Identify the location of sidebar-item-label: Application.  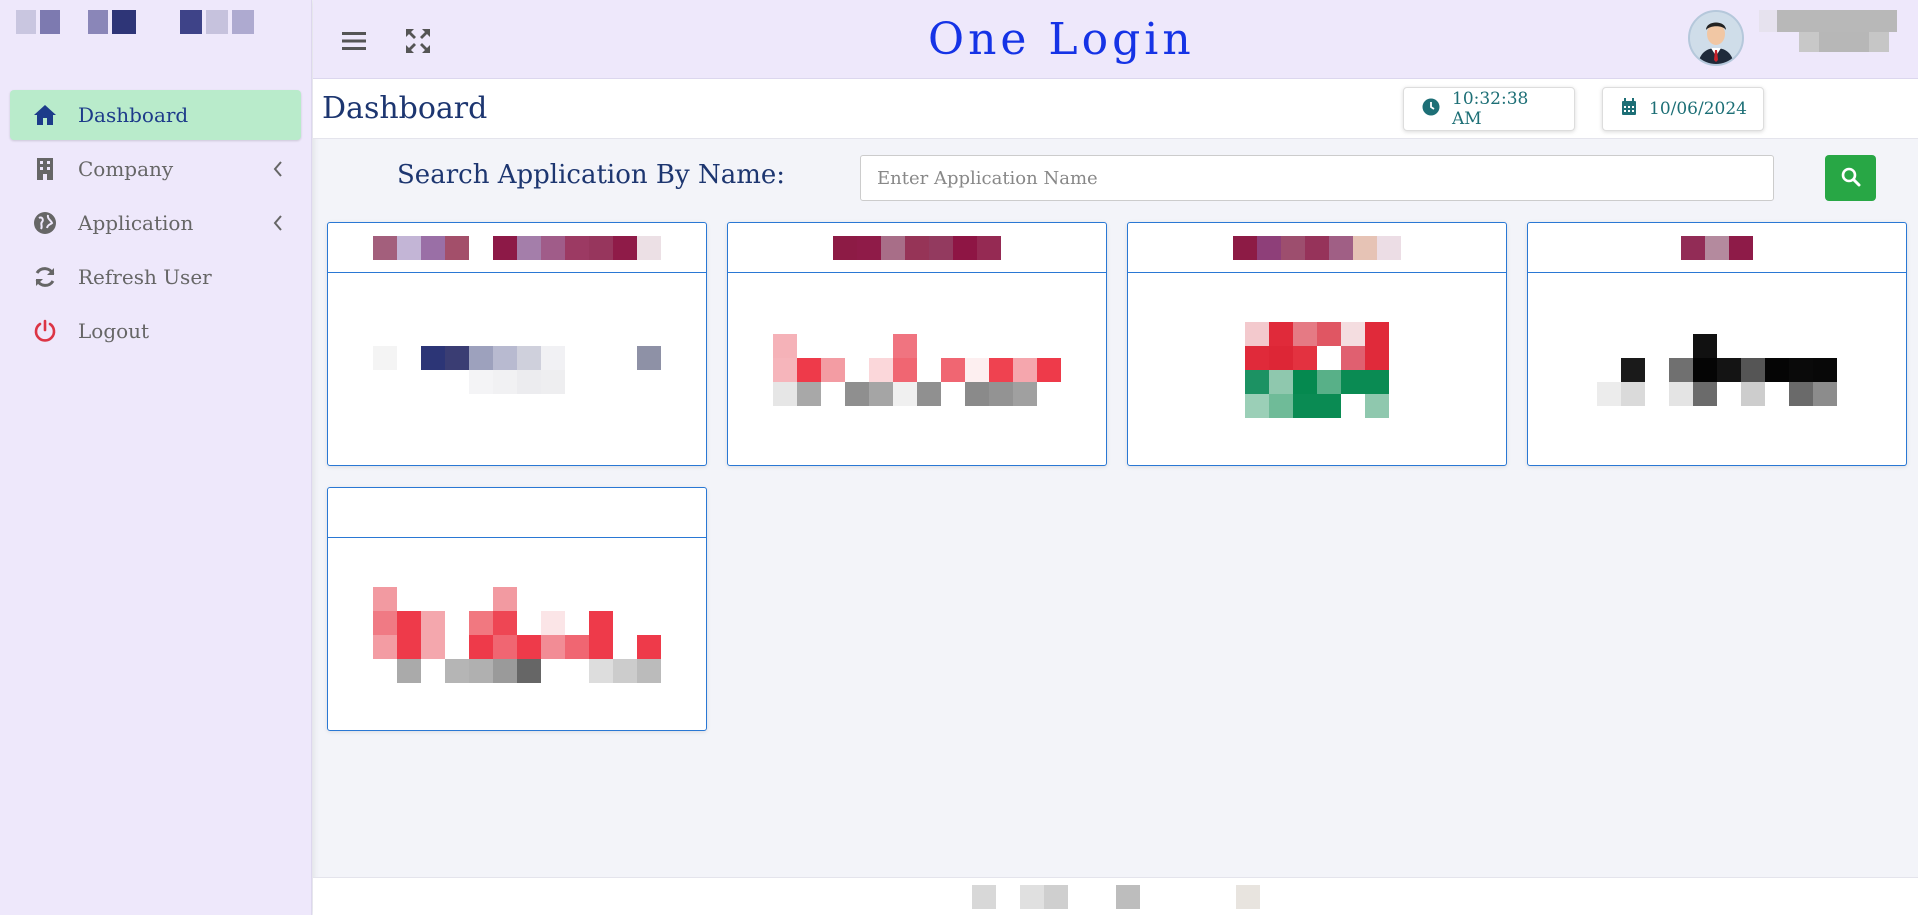
(136, 223).